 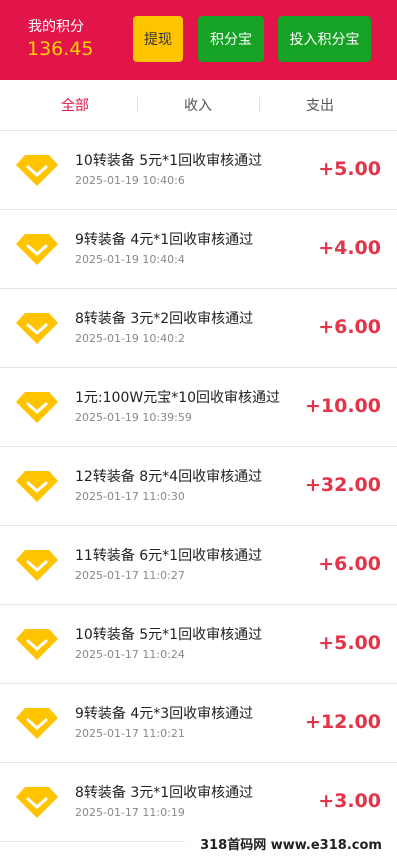 I want to click on record-timestamp: 2025-01-17 11:0:27, so click(x=130, y=575).